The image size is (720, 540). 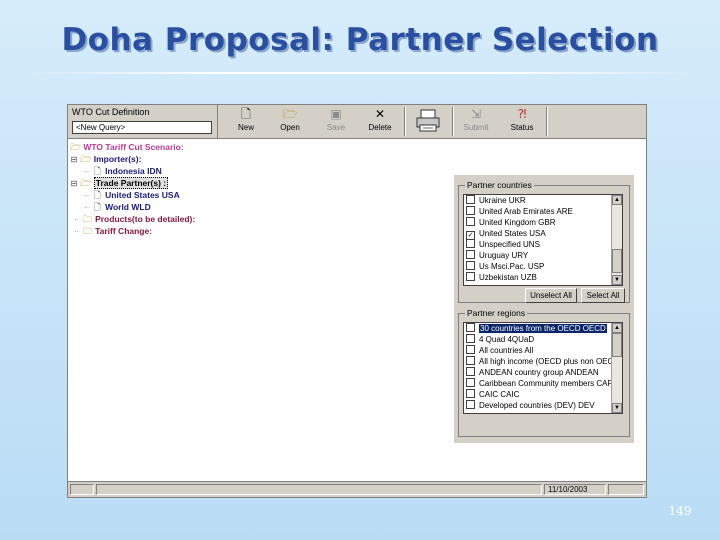 I want to click on toolbar-separator, so click(x=547, y=121).